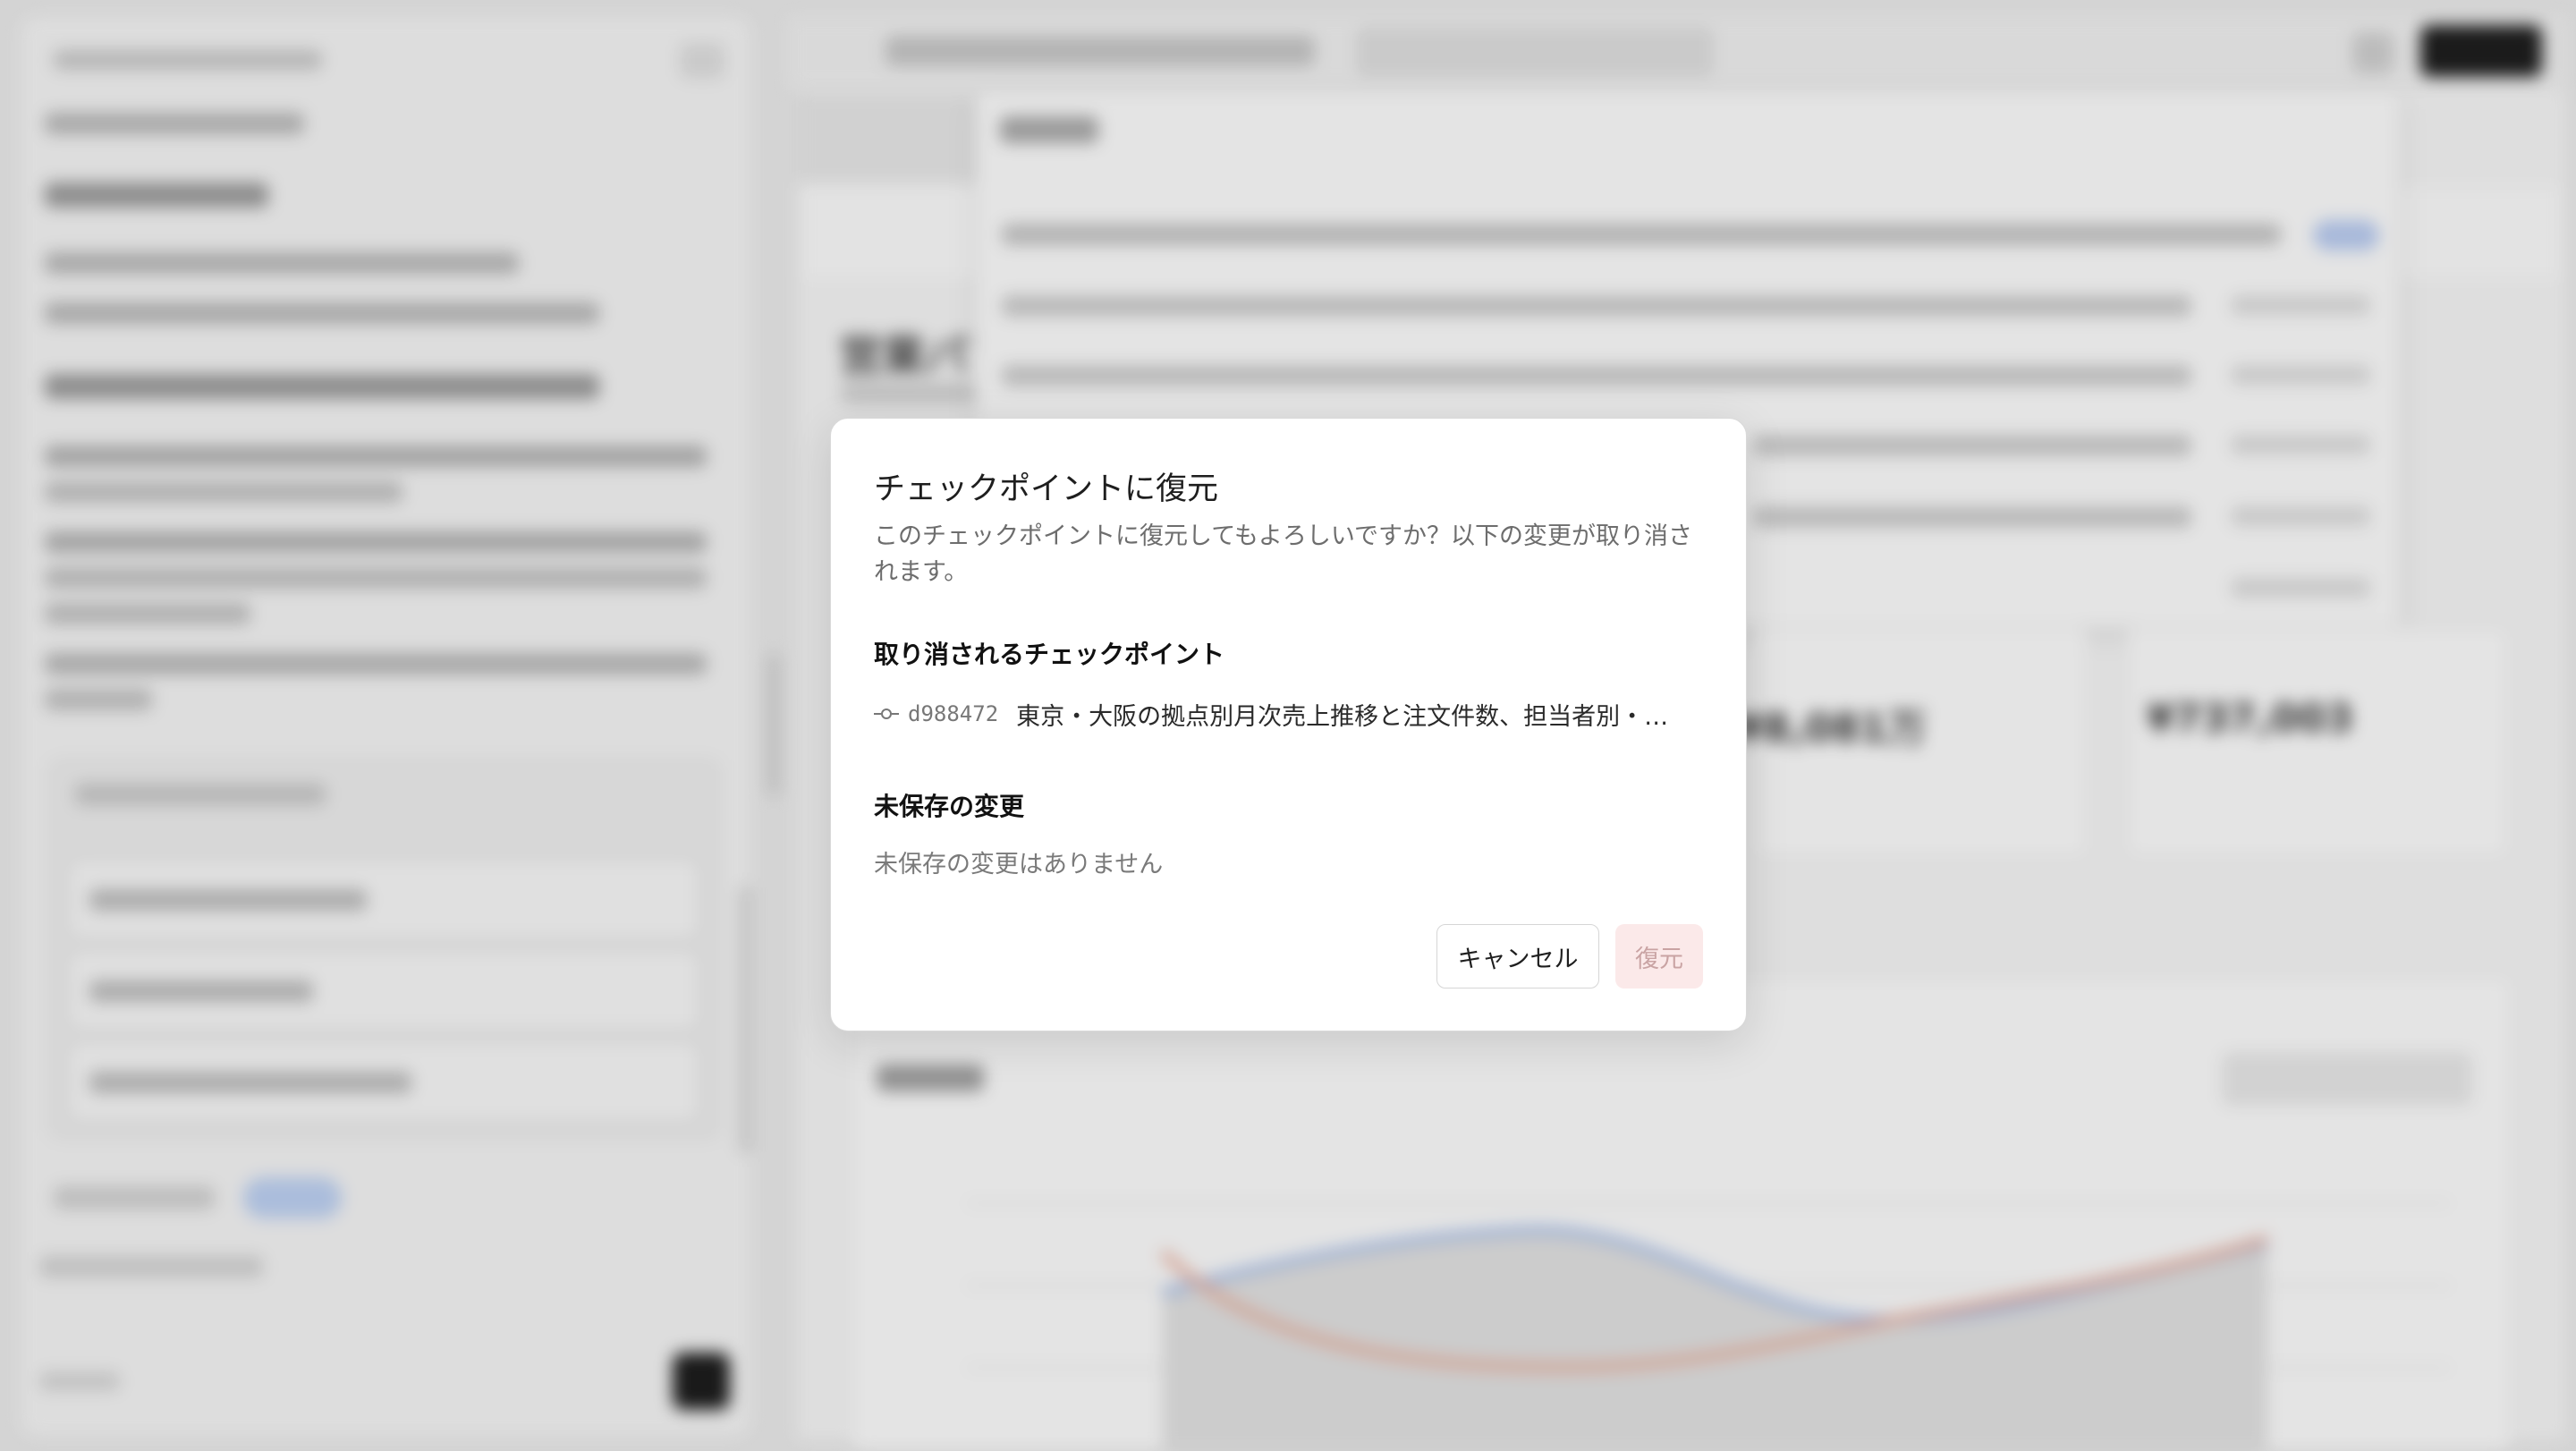 The height and width of the screenshot is (1451, 2576). Describe the element at coordinates (1046, 489) in the screenshot. I see `dialog-title: チェックポイントに復元` at that location.